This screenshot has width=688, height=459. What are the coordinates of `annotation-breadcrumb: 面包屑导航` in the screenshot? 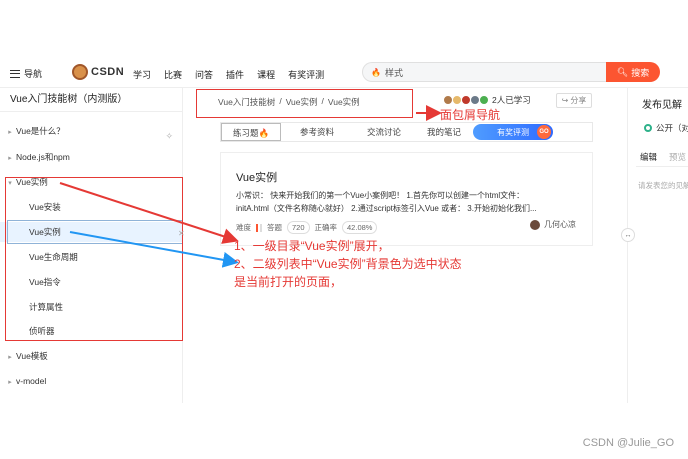 It's located at (470, 115).